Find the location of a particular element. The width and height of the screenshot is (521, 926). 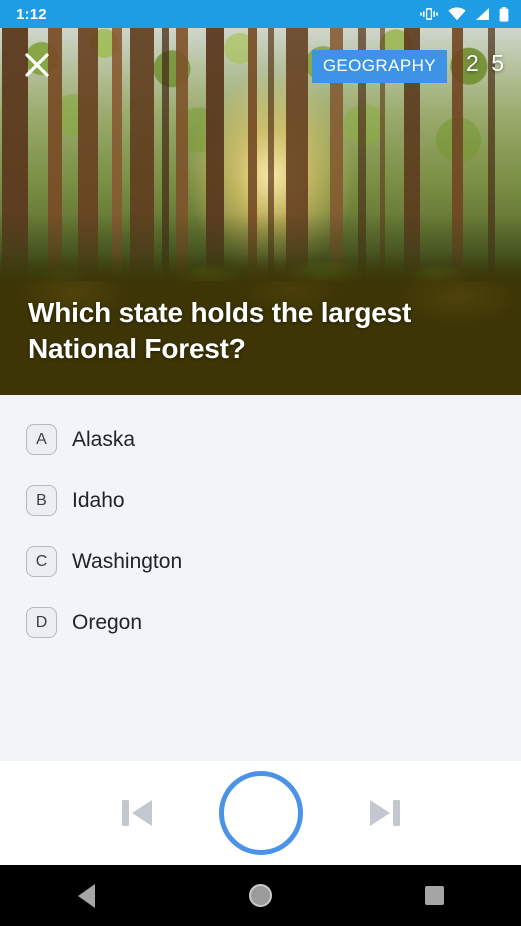

question-counter: 2 5 is located at coordinates (486, 63).